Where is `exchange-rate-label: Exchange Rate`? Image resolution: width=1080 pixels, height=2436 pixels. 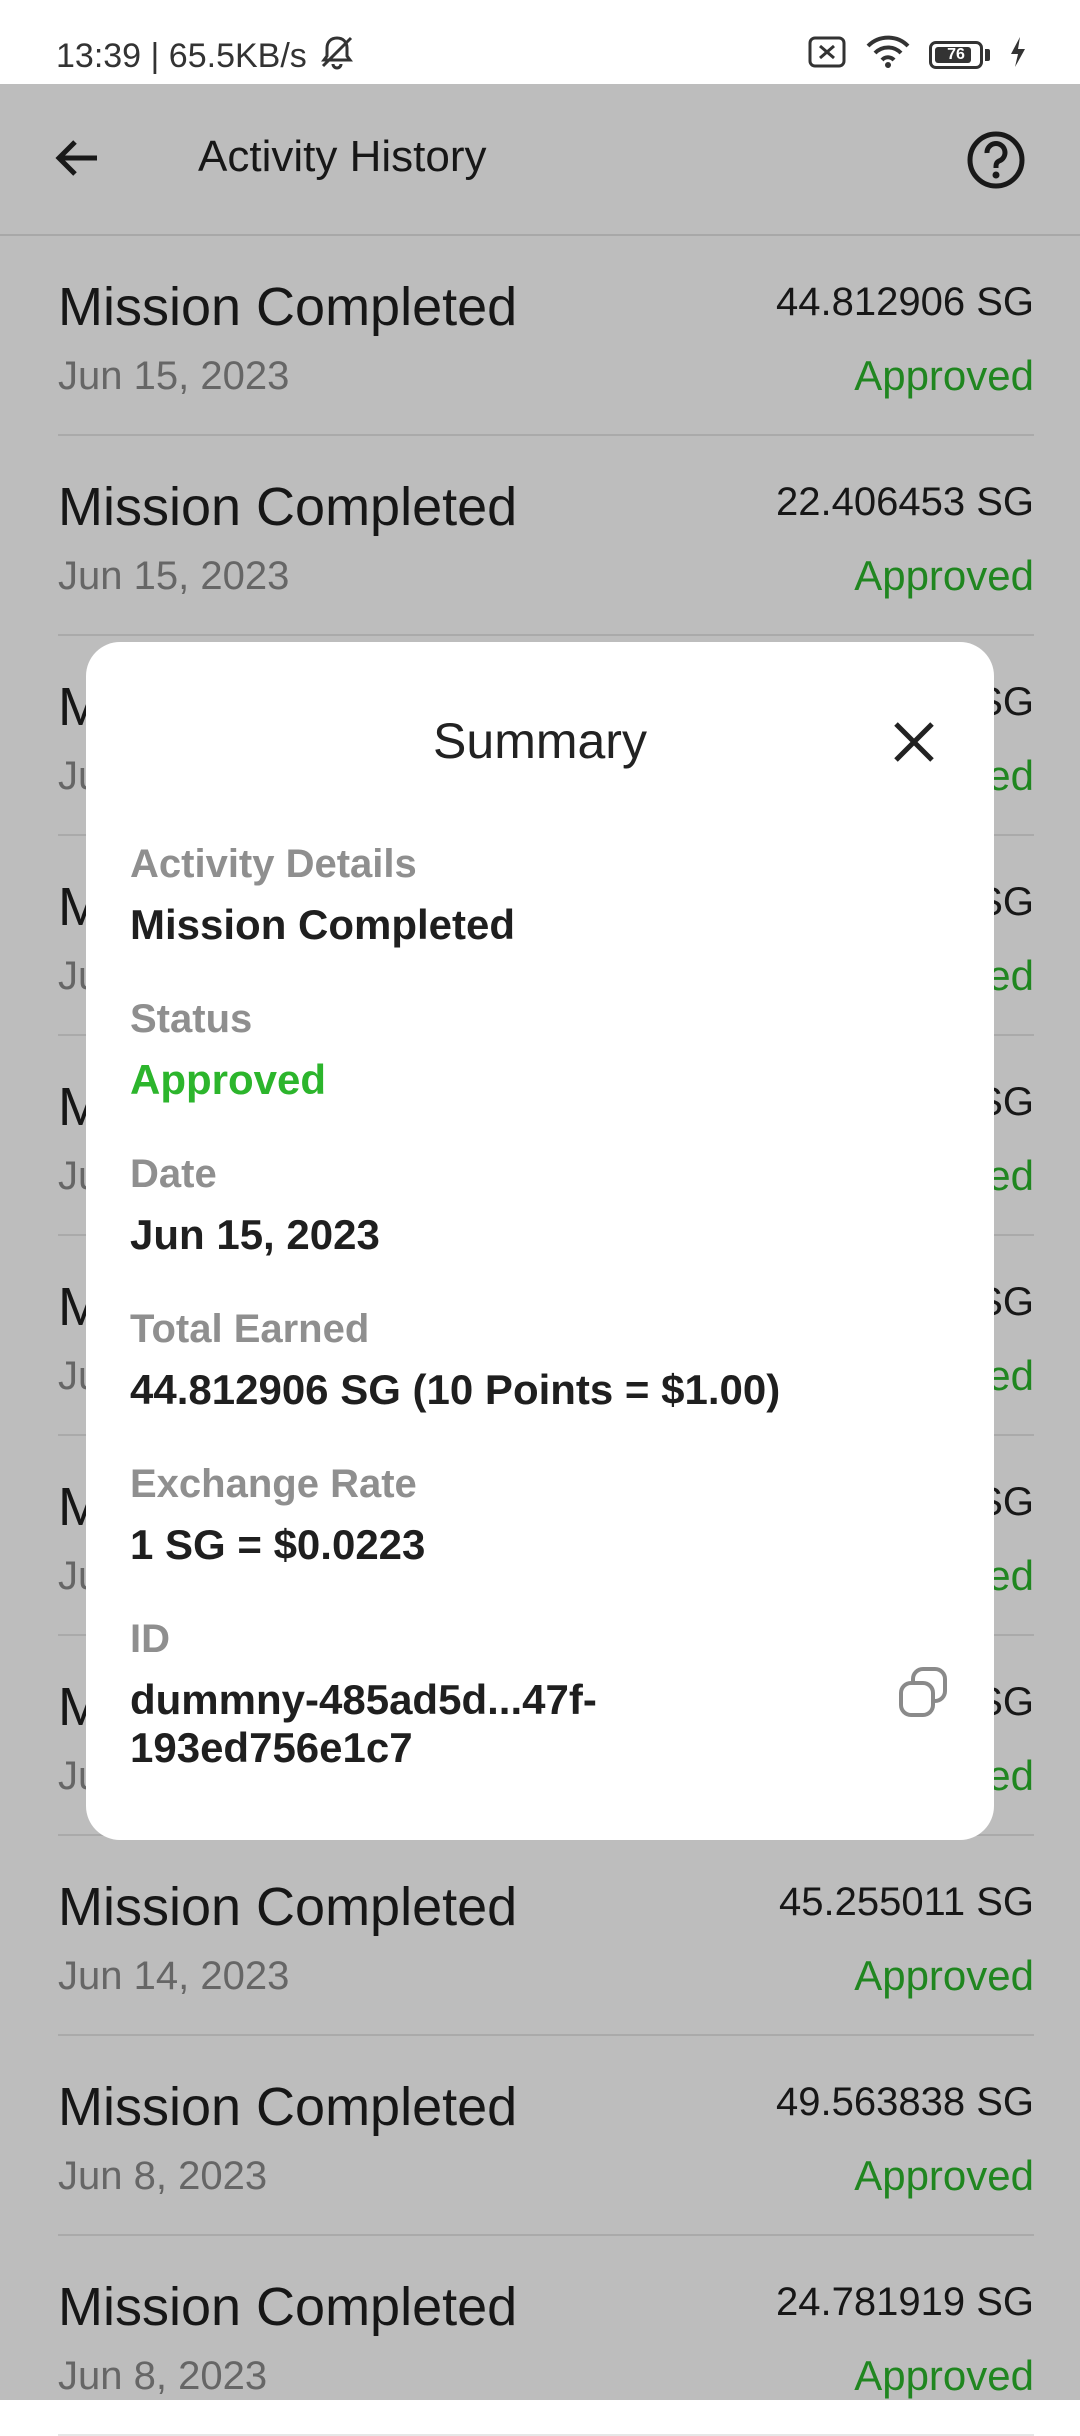
exchange-rate-label: Exchange Rate is located at coordinates (273, 1484).